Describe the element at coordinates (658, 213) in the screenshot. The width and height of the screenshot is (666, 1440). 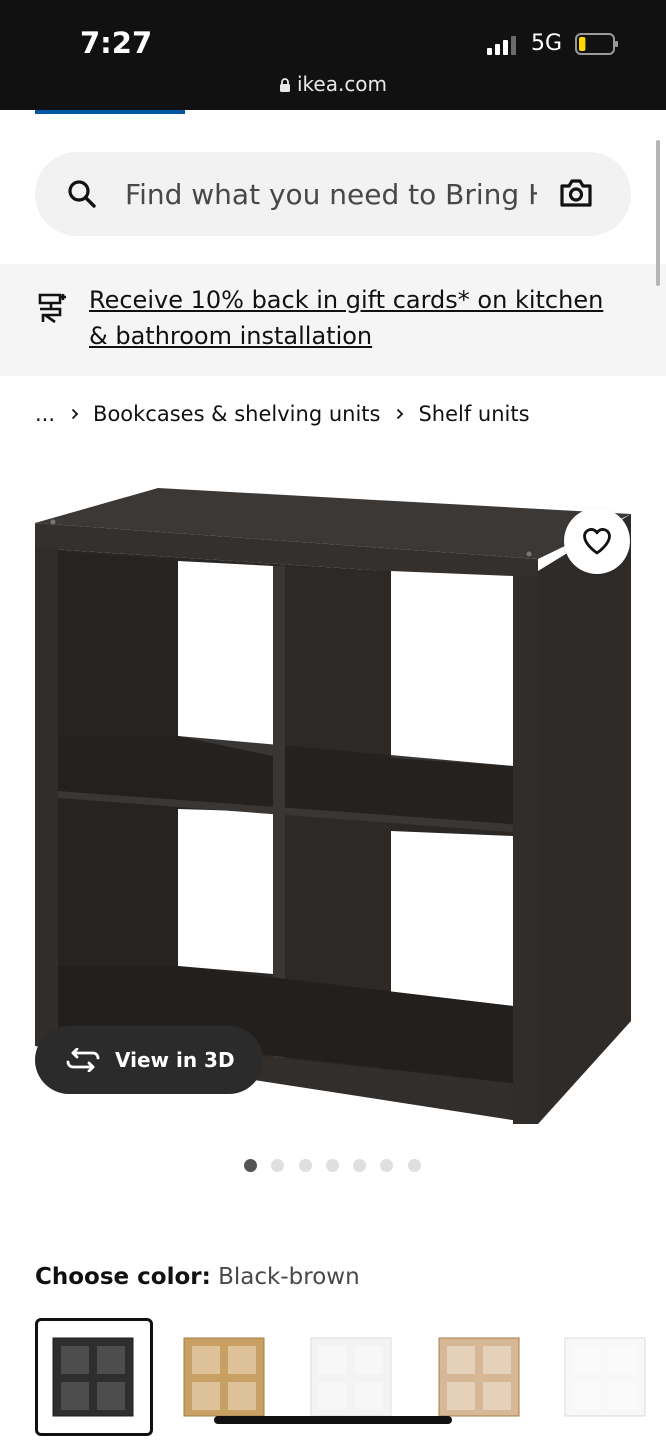
I see `scrollbar` at that location.